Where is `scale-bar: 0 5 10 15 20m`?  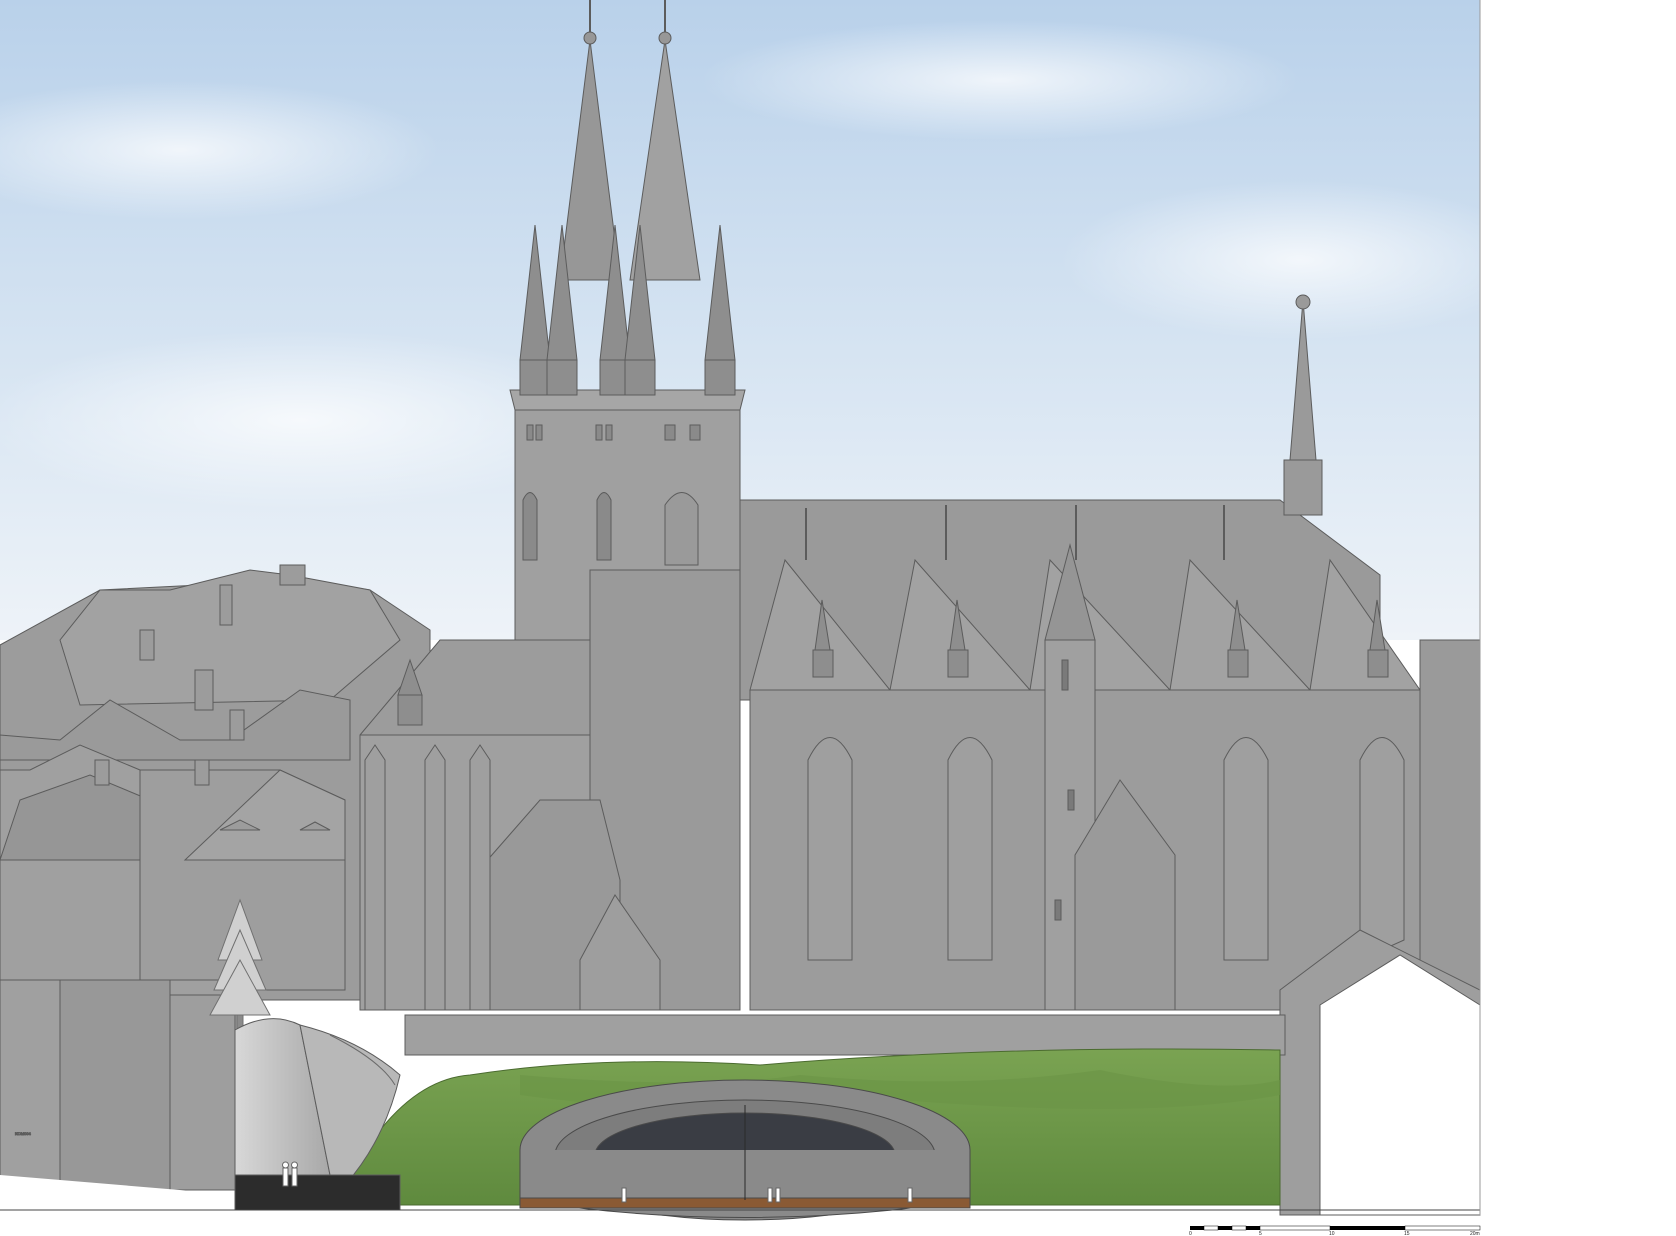 scale-bar: 0 5 10 15 20m is located at coordinates (1335, 1230).